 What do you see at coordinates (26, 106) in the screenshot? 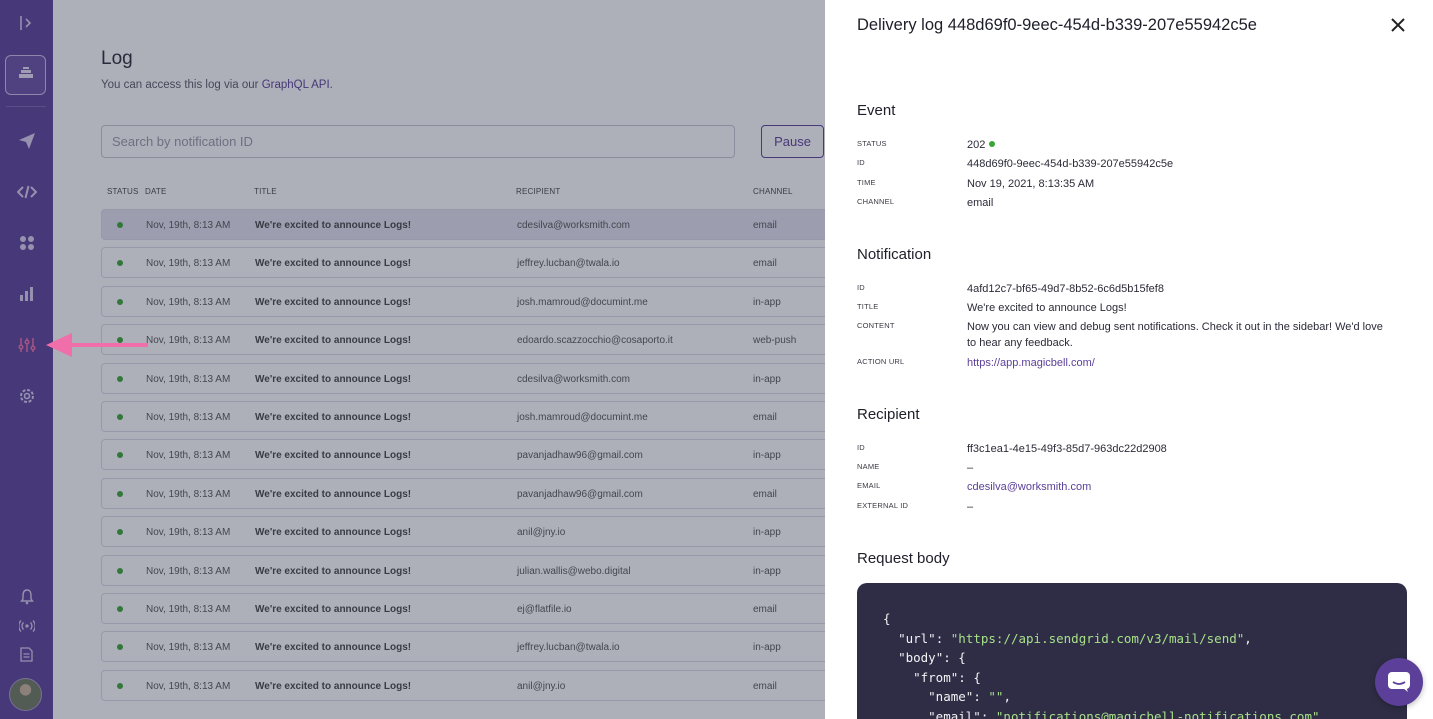
I see `sidebar-divider` at bounding box center [26, 106].